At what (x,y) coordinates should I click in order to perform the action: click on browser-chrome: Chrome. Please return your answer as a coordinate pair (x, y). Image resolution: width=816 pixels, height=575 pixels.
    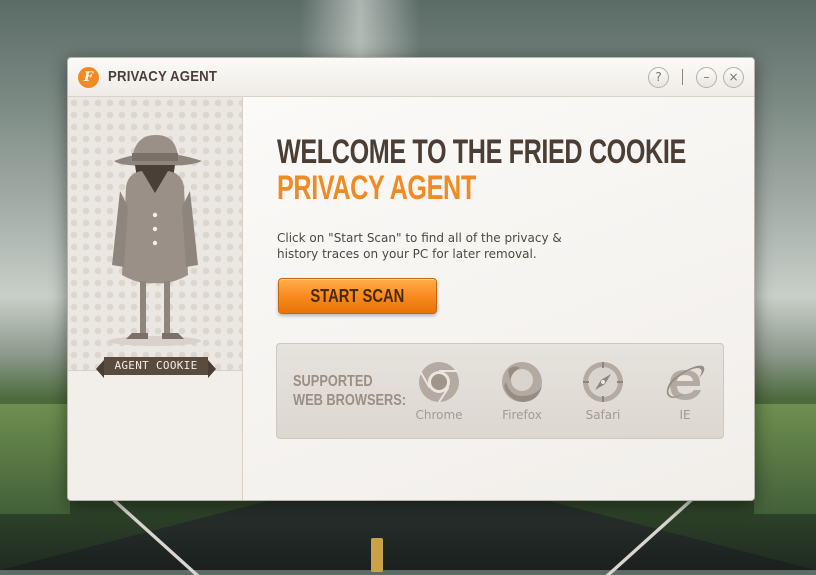
    Looking at the image, I should click on (439, 391).